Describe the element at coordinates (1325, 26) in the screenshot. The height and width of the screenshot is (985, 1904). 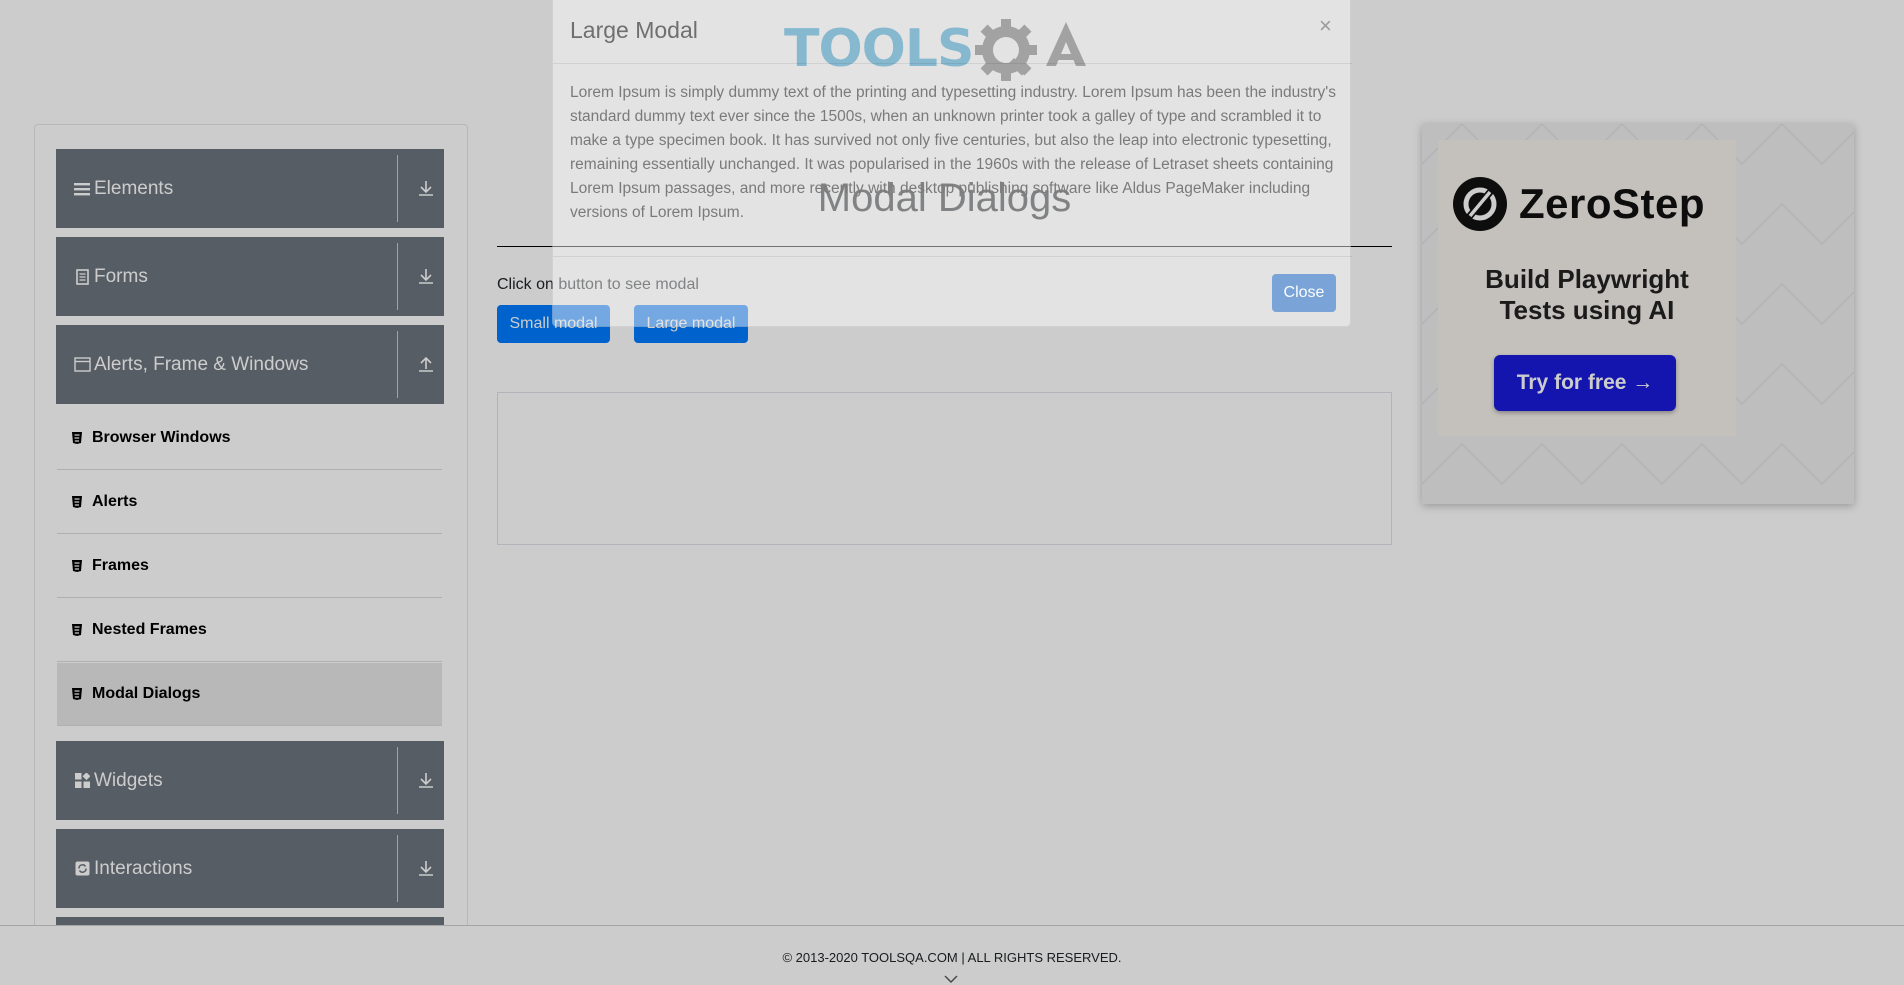
I see `close-icon: ×` at that location.